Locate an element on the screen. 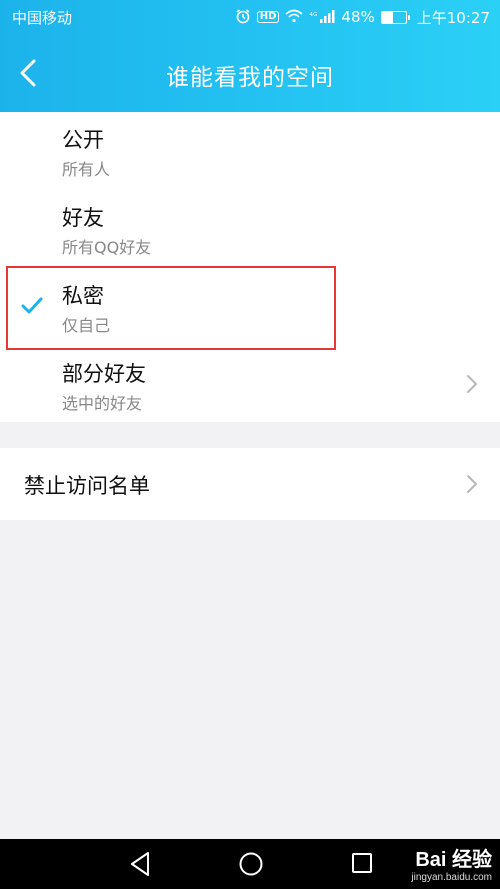 The width and height of the screenshot is (500, 889). nav-home-button is located at coordinates (251, 866).